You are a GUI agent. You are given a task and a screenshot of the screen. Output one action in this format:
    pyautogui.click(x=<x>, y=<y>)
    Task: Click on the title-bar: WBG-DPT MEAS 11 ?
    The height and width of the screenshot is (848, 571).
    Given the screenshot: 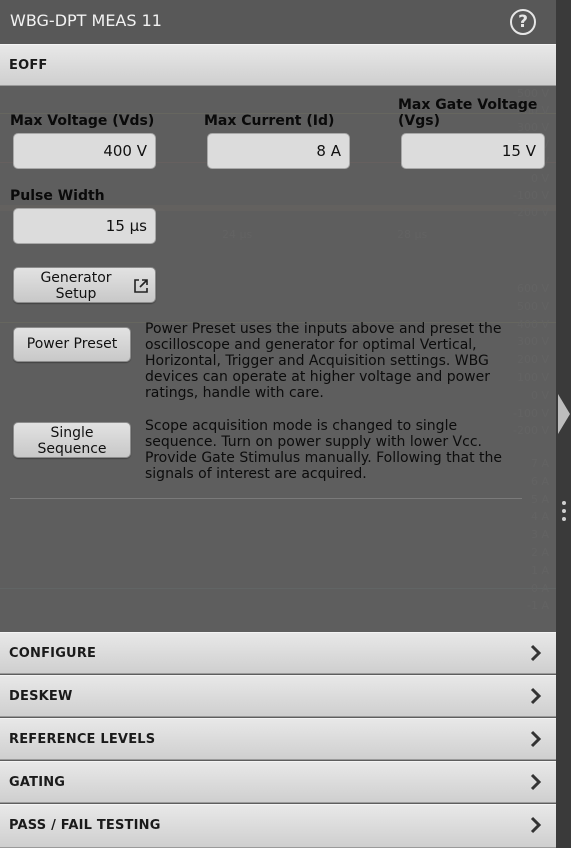 What is the action you would take?
    pyautogui.click(x=278, y=22)
    